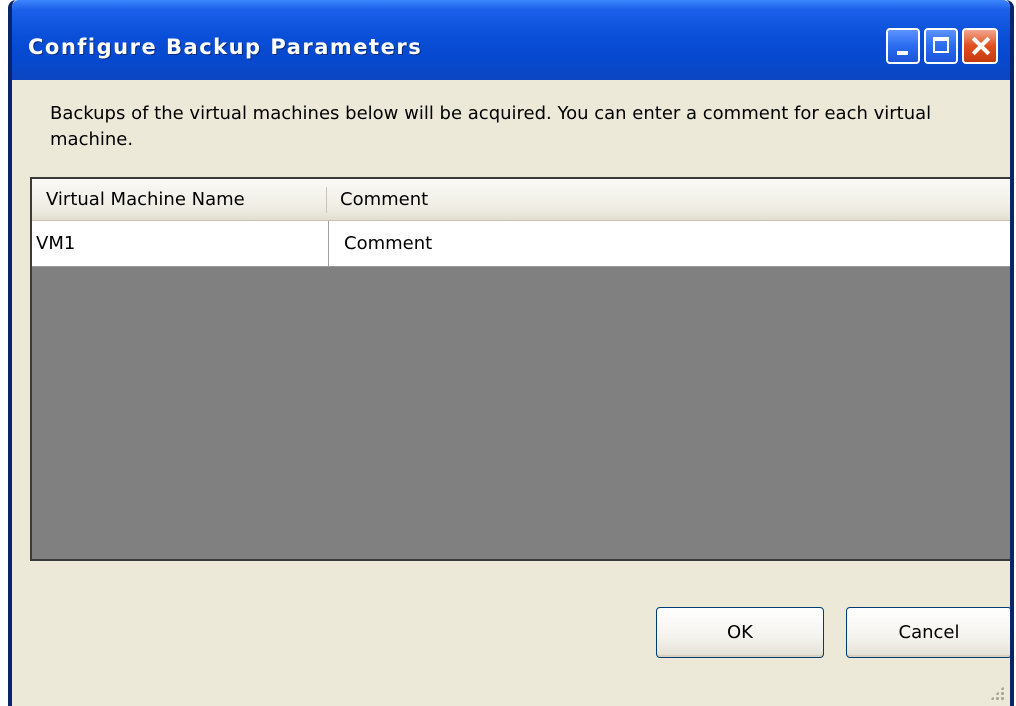 The height and width of the screenshot is (706, 1016). I want to click on column-divider, so click(326, 200).